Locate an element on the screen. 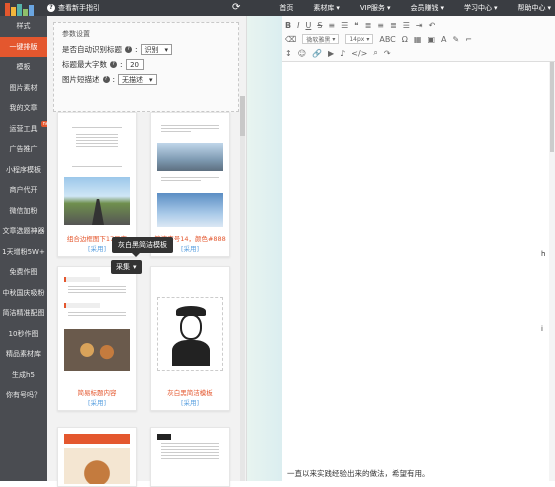  max-chars-label: 标题最大字数 is located at coordinates (84, 64).